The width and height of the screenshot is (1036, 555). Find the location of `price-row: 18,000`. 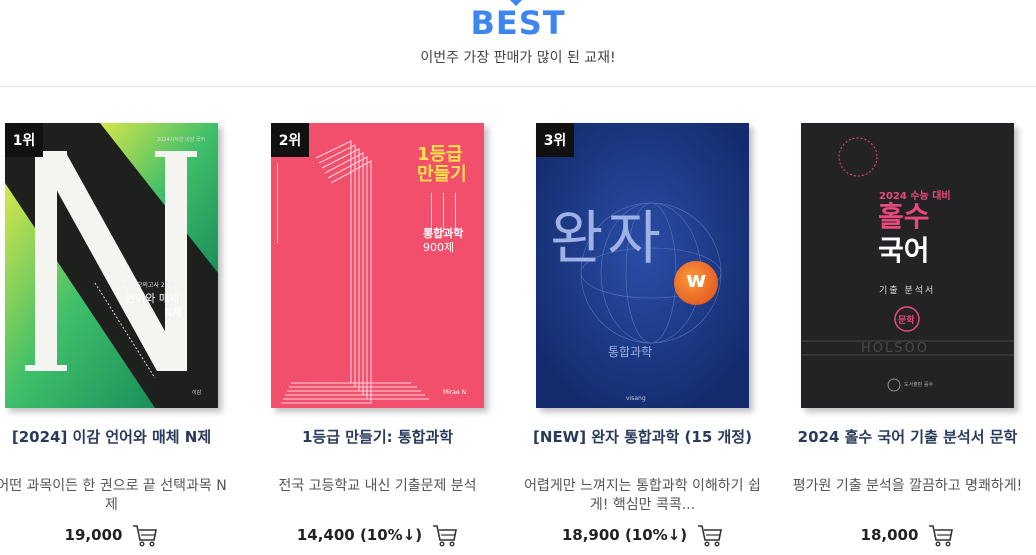

price-row: 18,000 is located at coordinates (907, 535).